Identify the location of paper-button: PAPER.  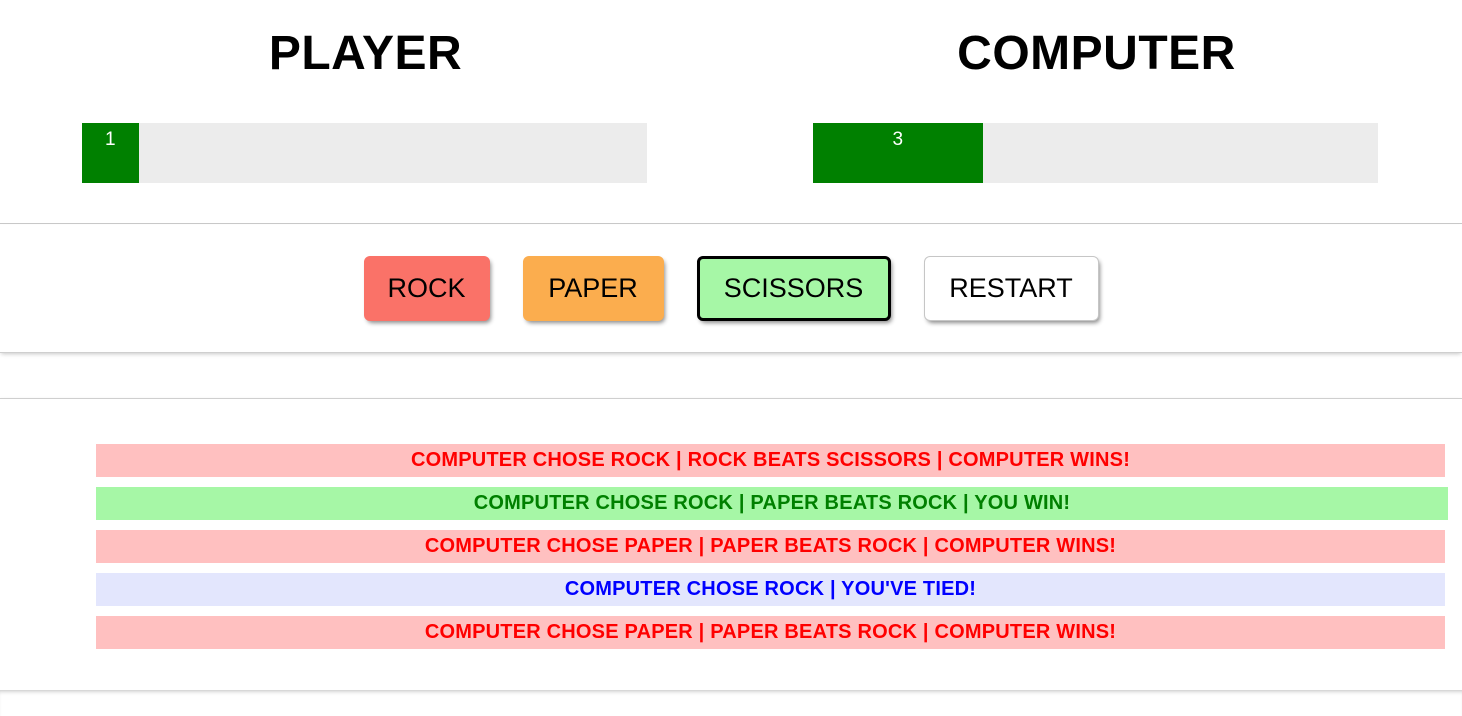
(593, 288).